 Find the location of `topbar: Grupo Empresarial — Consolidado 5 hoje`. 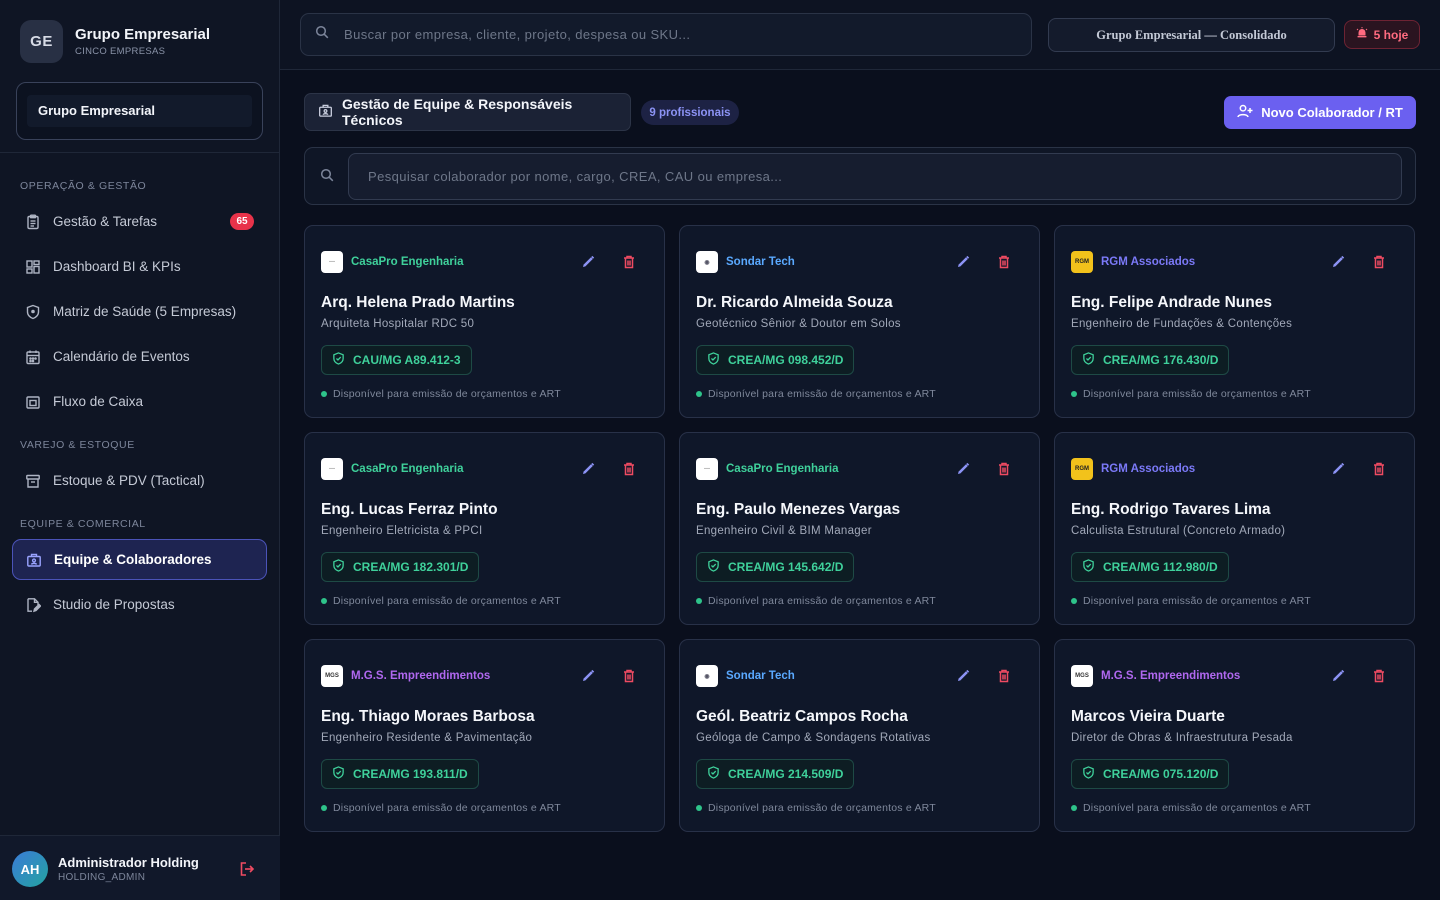

topbar: Grupo Empresarial — Consolidado 5 hoje is located at coordinates (860, 35).